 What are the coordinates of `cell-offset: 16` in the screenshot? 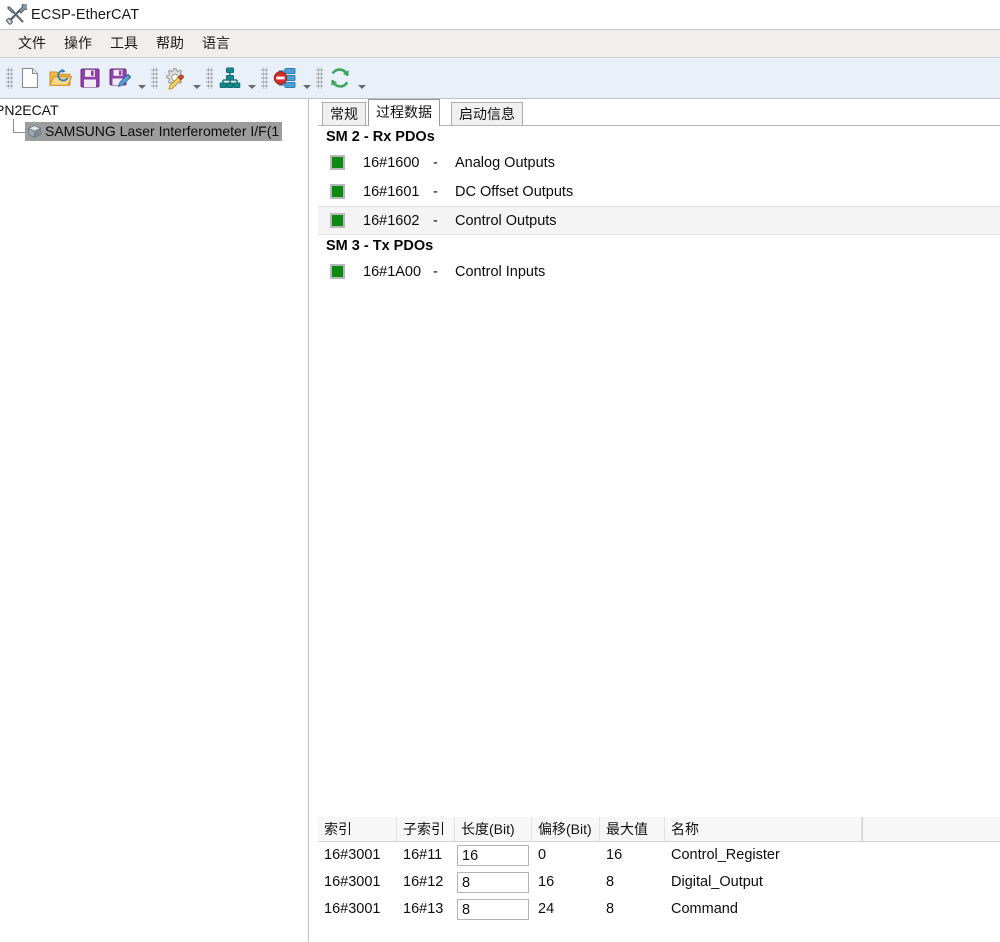 It's located at (546, 882).